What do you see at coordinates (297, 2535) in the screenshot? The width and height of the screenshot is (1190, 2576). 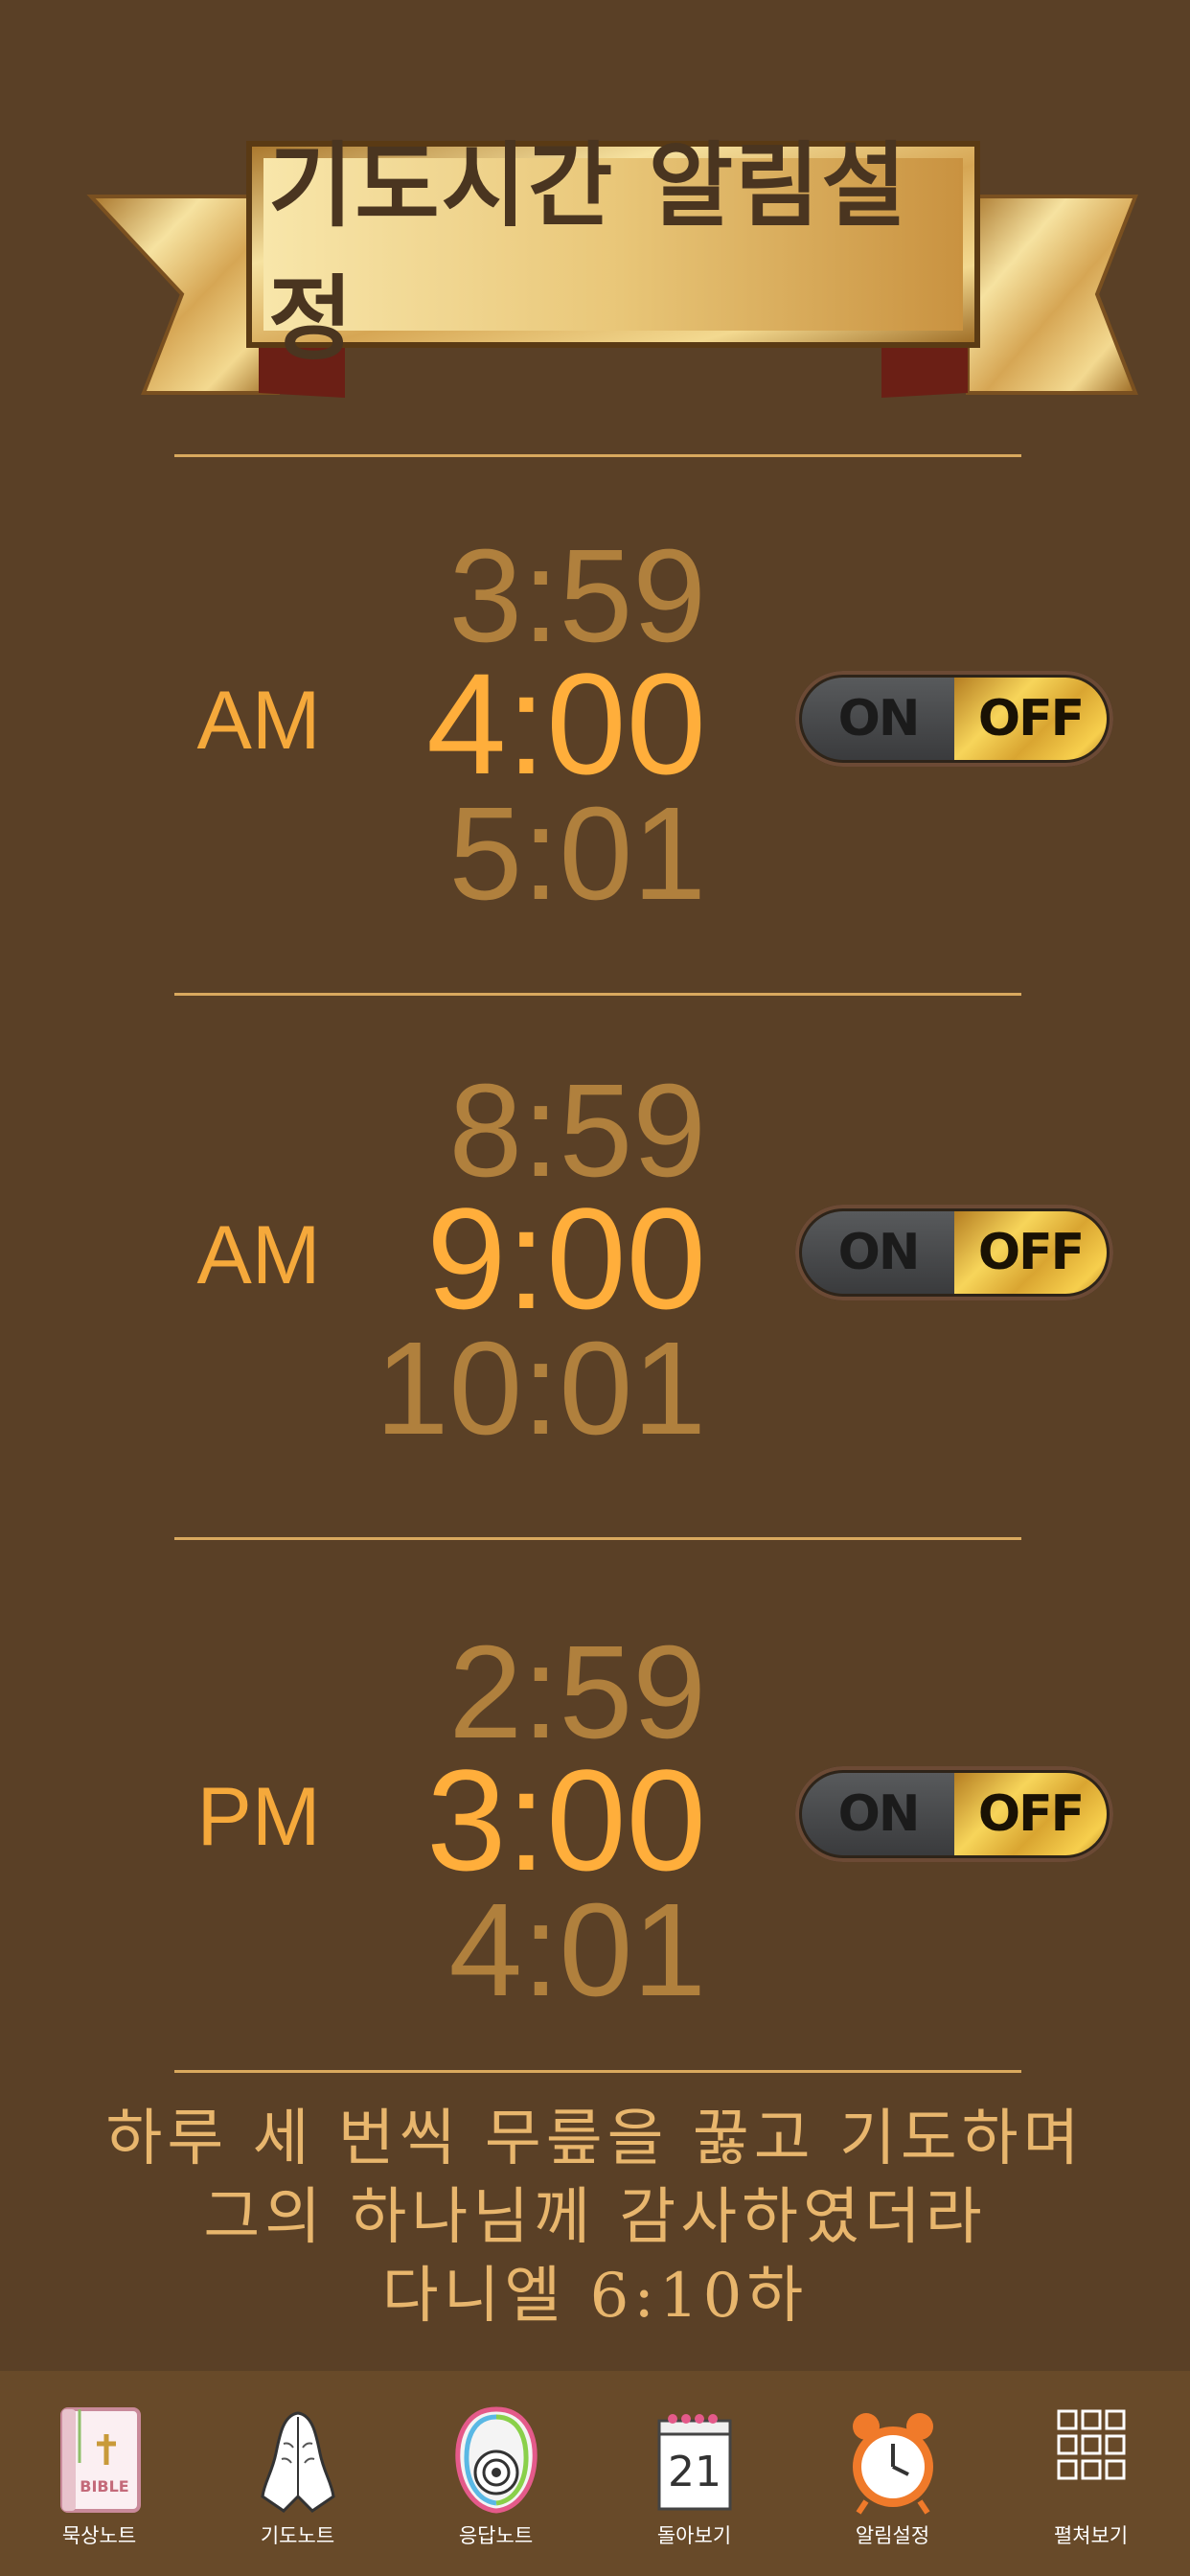 I see `nav-label: 기도노트` at bounding box center [297, 2535].